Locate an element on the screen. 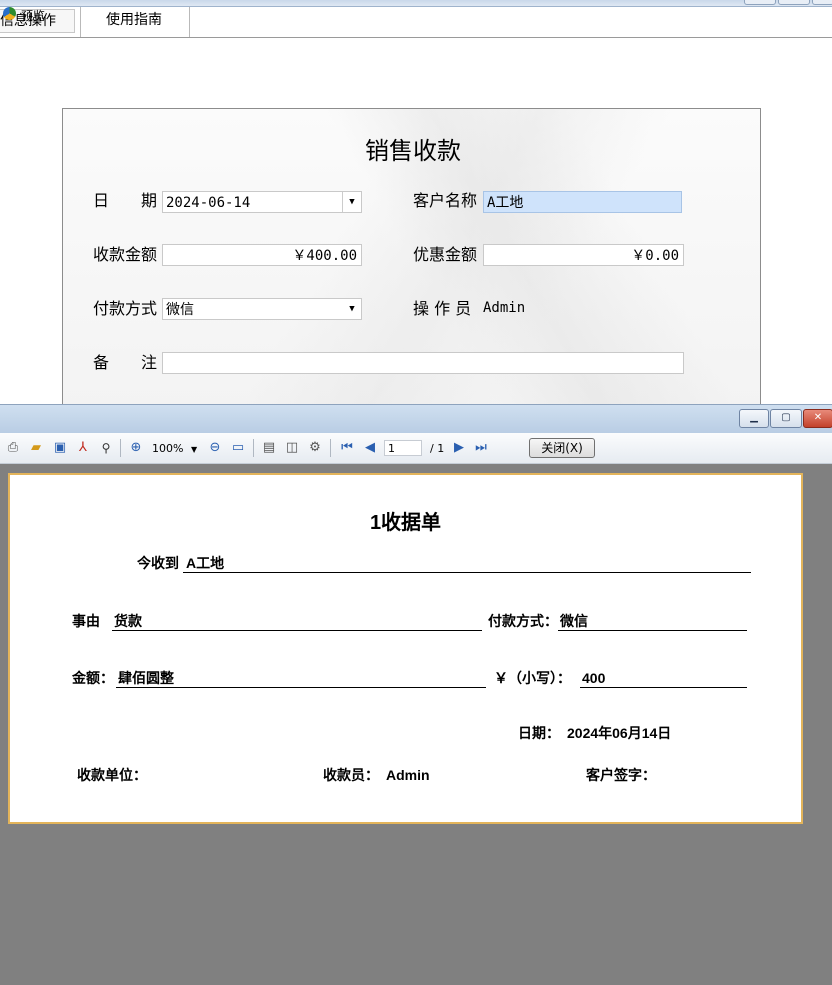 The height and width of the screenshot is (985, 832). maximize-button: ▢ is located at coordinates (786, 418).